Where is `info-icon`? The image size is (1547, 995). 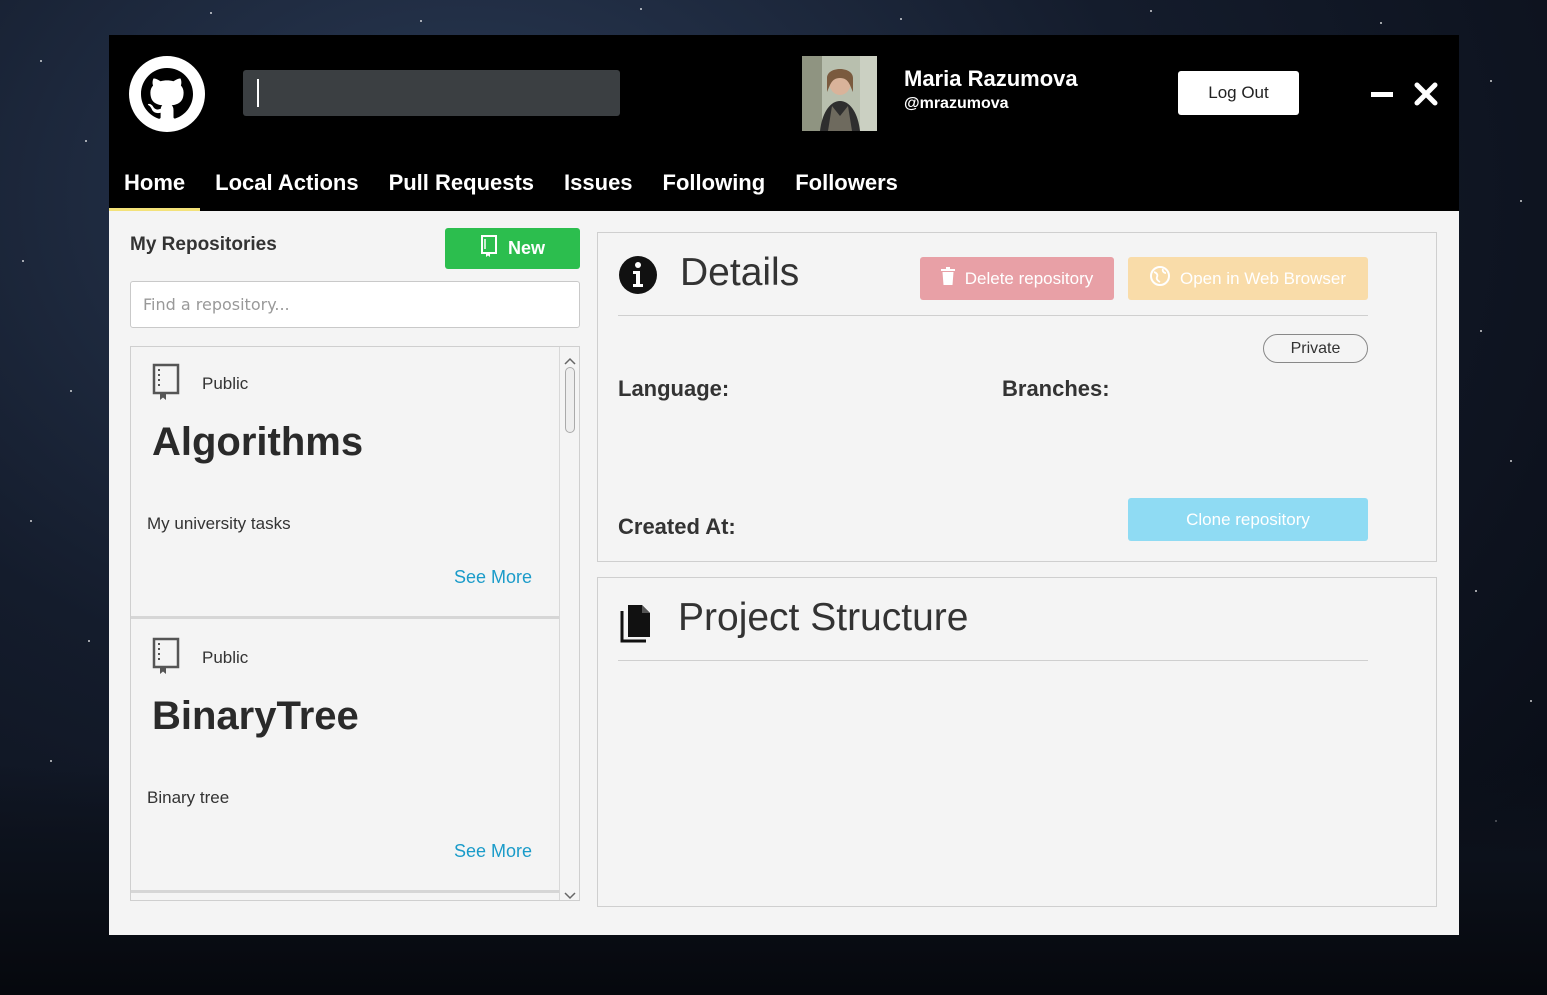 info-icon is located at coordinates (638, 277).